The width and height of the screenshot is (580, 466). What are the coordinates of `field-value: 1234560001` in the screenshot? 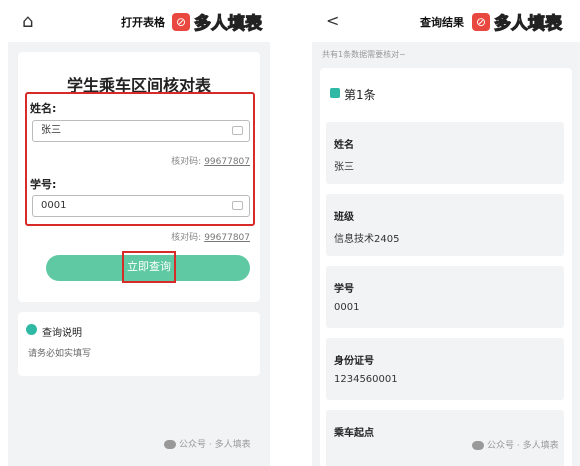 It's located at (366, 379).